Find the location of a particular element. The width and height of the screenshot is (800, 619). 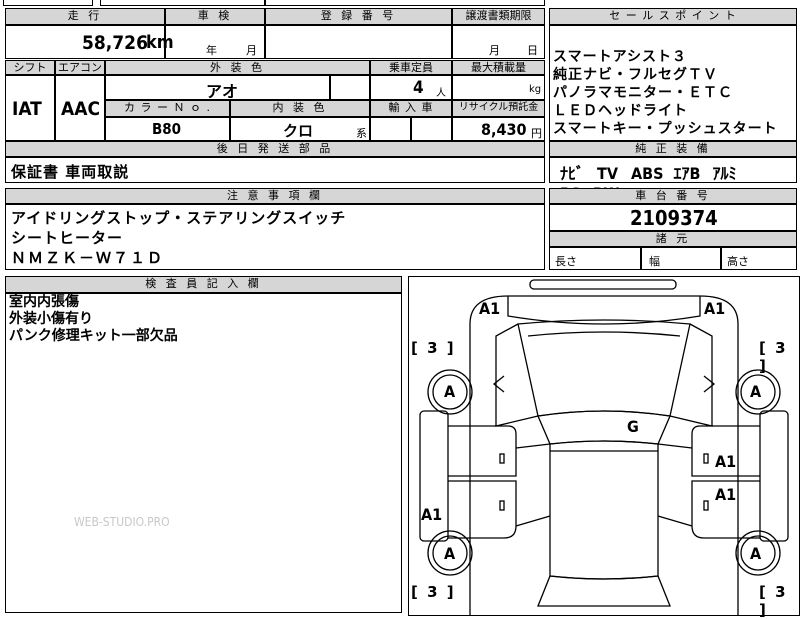

inspector-note-3: パンク修理キット一部欠品 is located at coordinates (93, 336).